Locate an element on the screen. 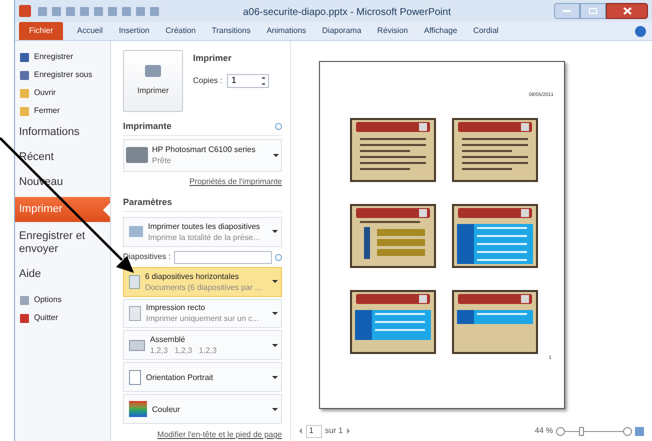 This screenshot has width=652, height=441. header-footer-link: Modifier l'en-tête et le pied de page is located at coordinates (219, 435).